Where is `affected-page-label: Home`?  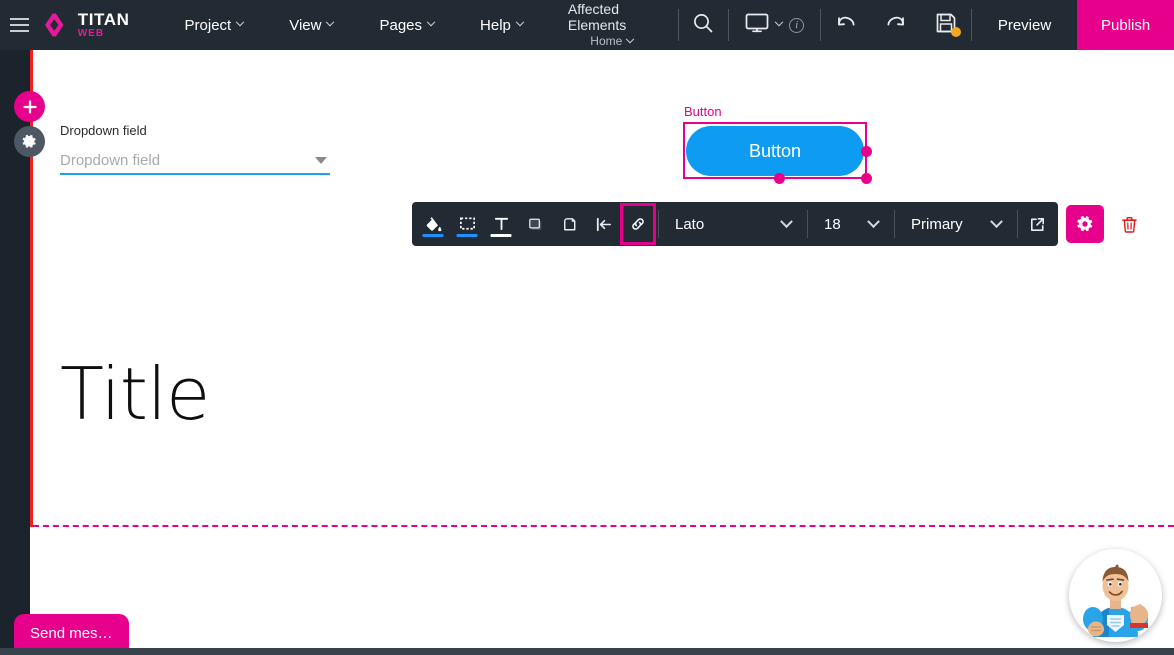 affected-page-label: Home is located at coordinates (606, 41).